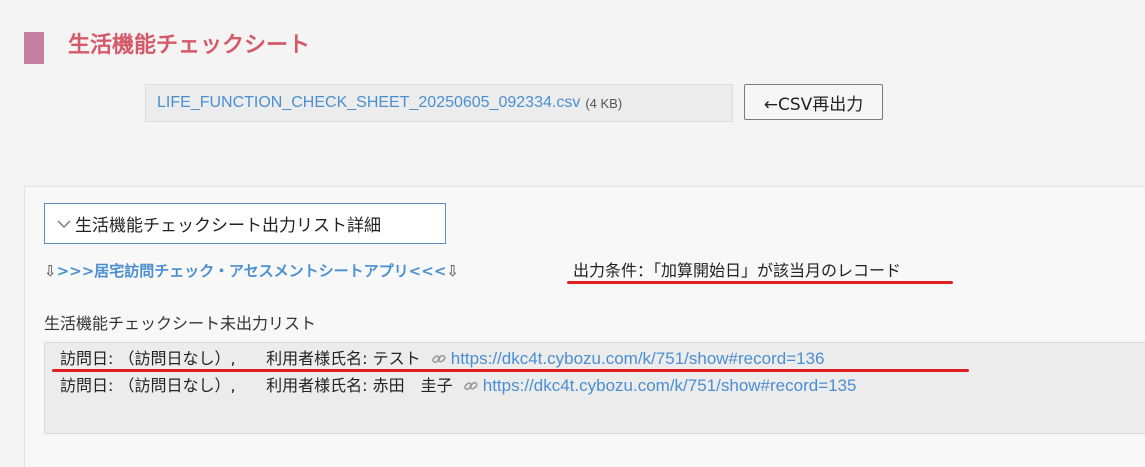 This screenshot has height=467, width=1145. What do you see at coordinates (343, 358) in the screenshot?
I see `user-name-text: 利用者様氏名: テスト` at bounding box center [343, 358].